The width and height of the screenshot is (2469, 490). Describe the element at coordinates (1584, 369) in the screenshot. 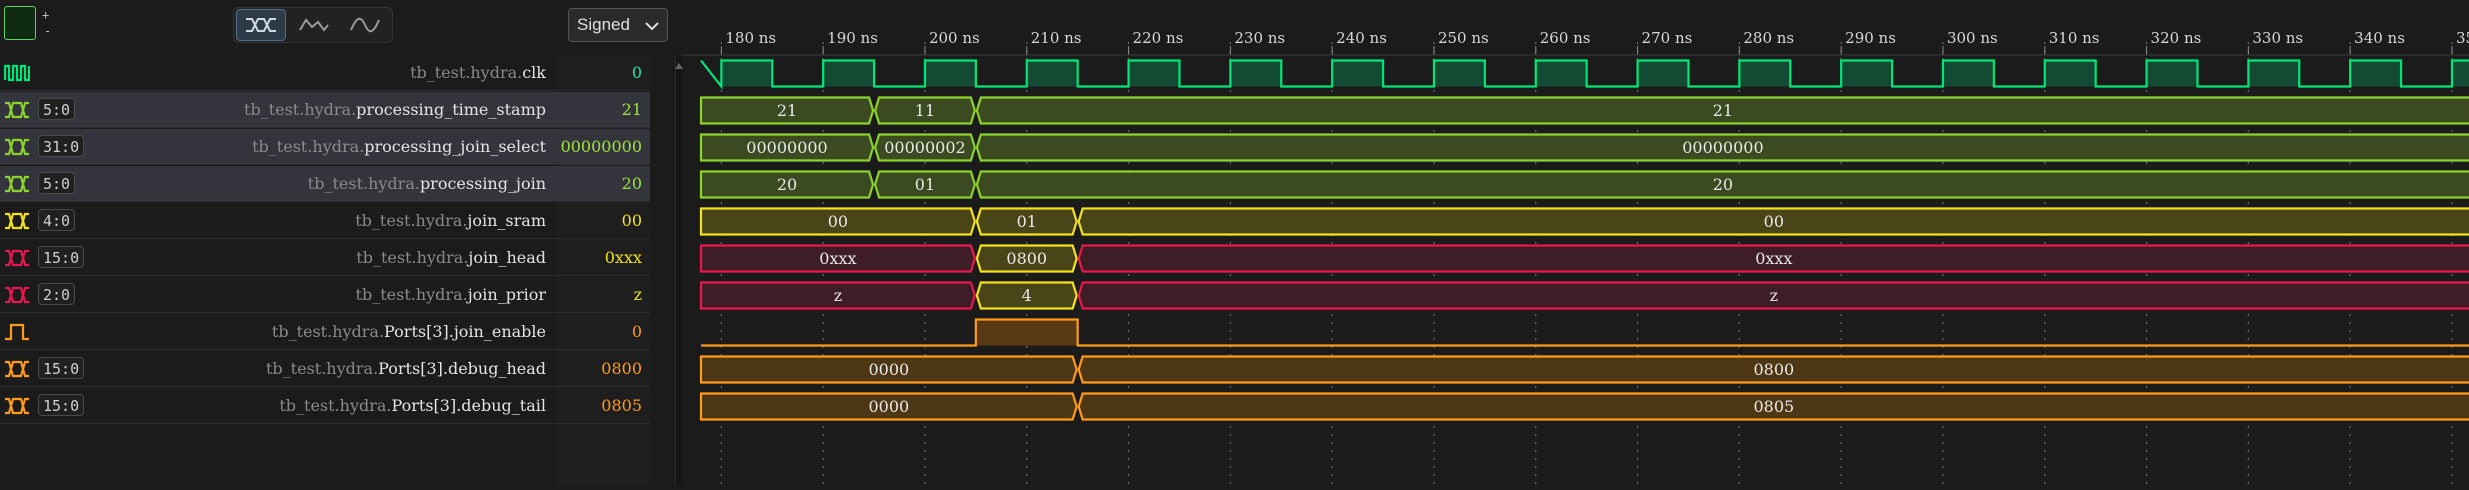

I see `waveform-track: 0000 0800` at that location.